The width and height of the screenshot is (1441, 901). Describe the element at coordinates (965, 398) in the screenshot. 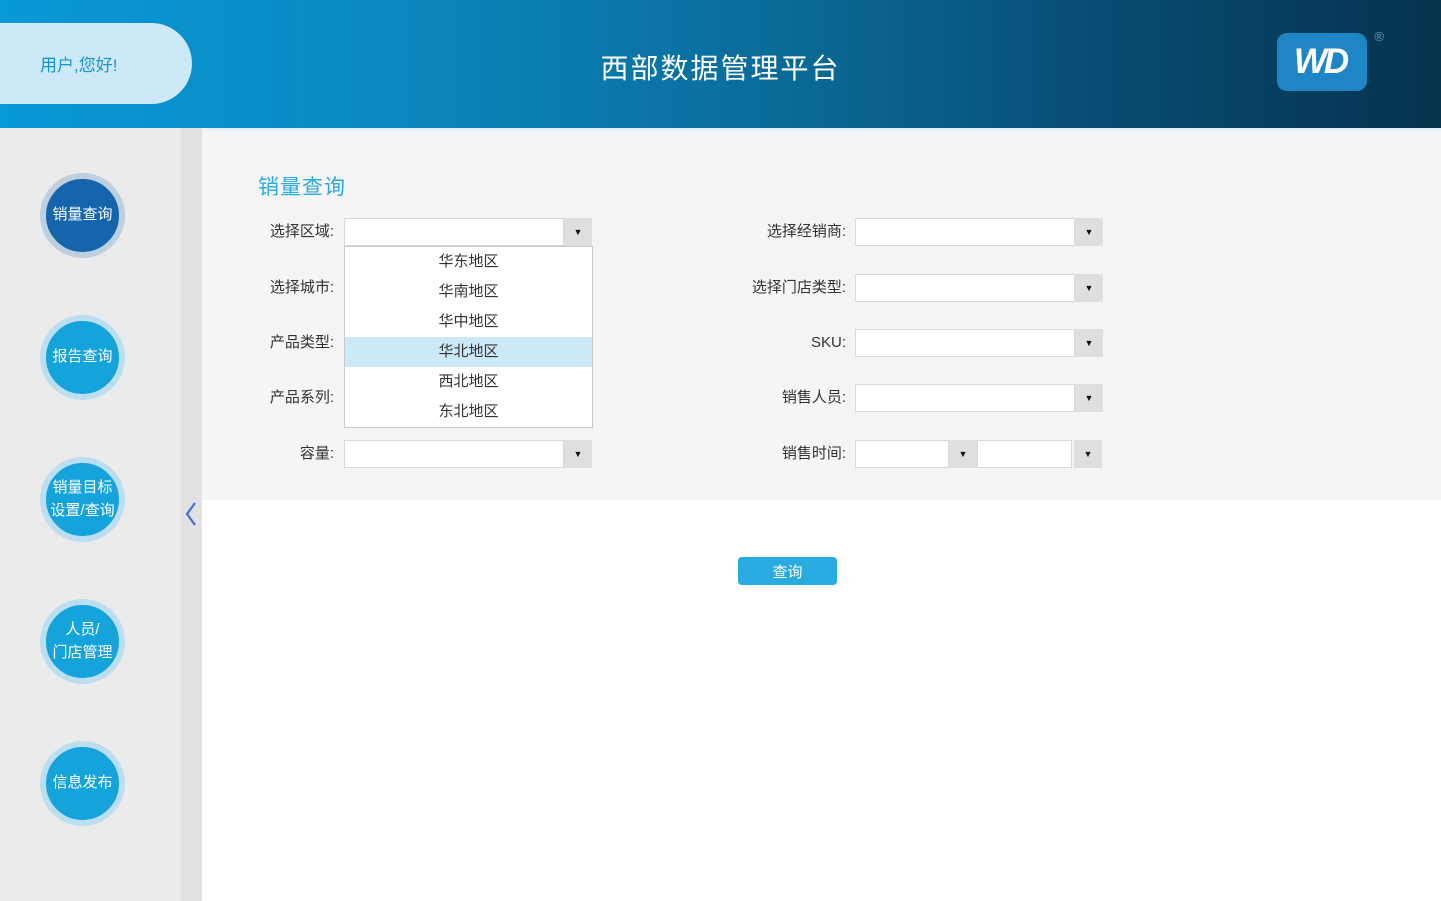

I see `sales-person-input` at that location.